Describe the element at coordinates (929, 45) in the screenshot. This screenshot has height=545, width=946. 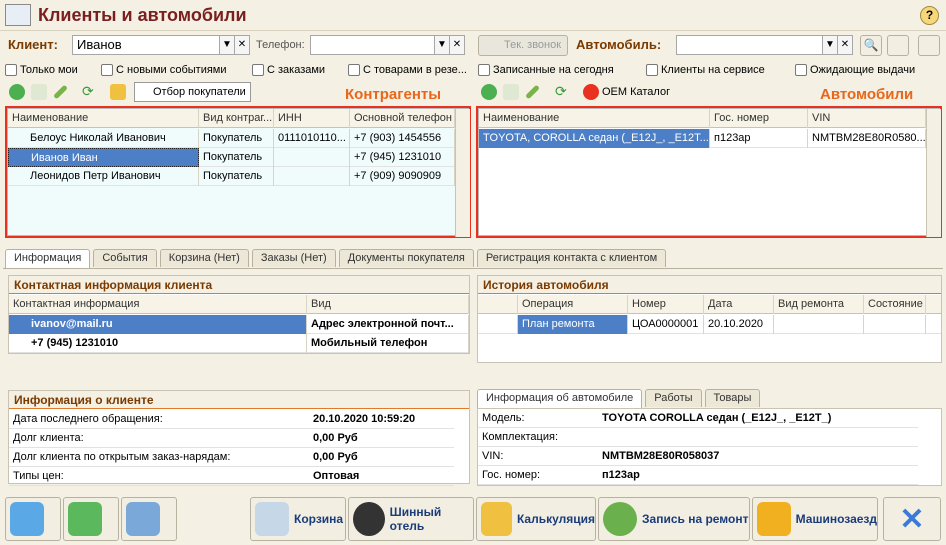
I see `car-settings-icon` at that location.